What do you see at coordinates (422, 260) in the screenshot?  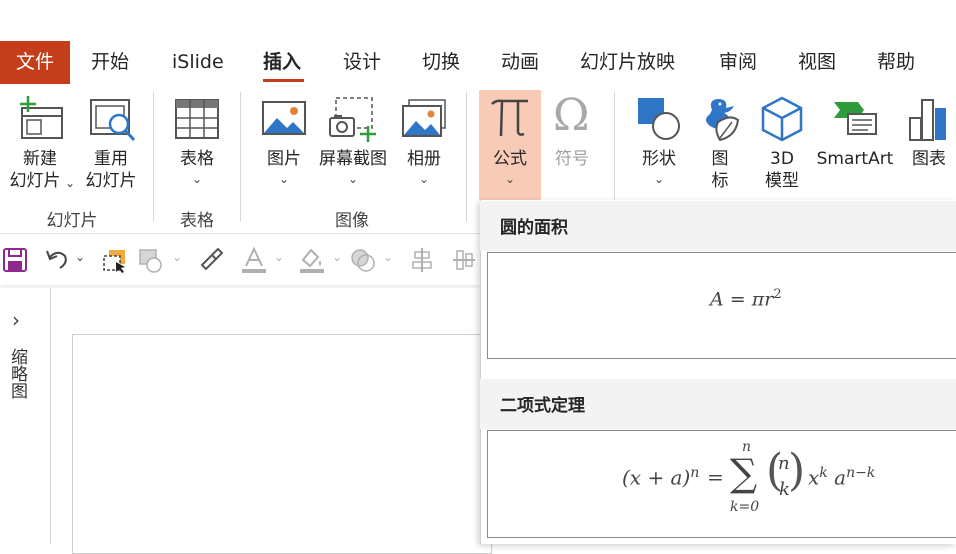 I see `align-center-icon` at bounding box center [422, 260].